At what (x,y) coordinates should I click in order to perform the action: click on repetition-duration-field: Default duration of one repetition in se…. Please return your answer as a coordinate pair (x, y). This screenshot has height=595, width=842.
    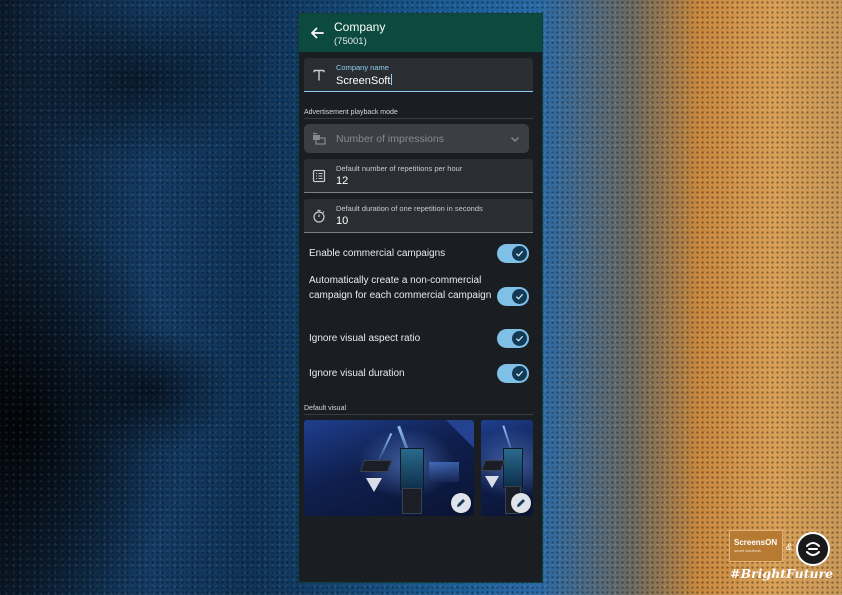
    Looking at the image, I should click on (418, 216).